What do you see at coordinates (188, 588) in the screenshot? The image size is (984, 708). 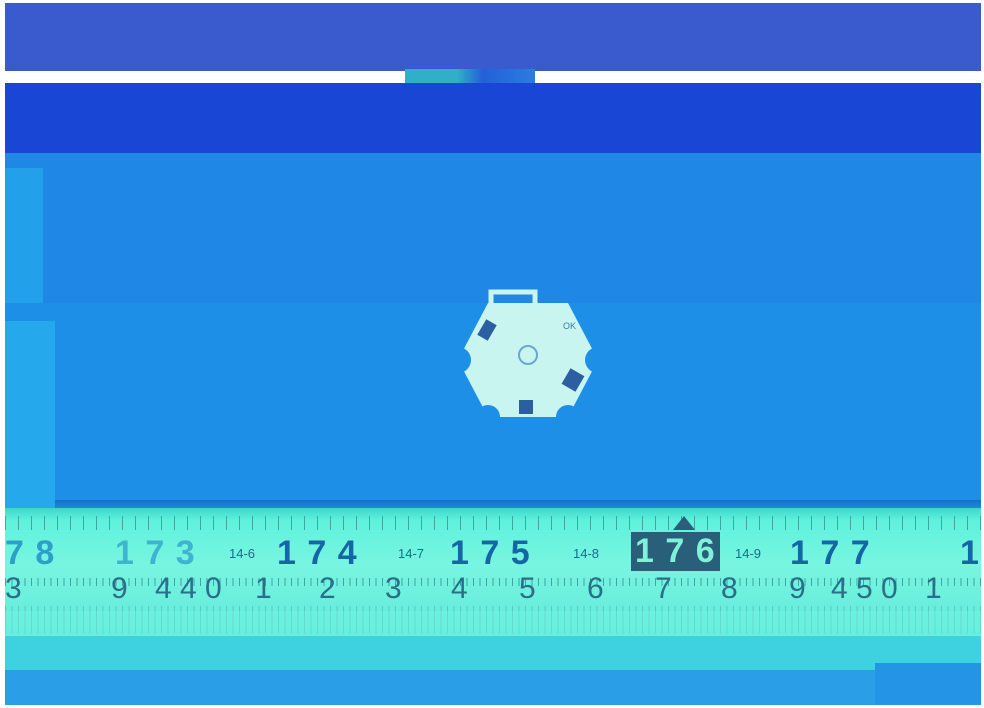 I see `mm-label-2: 4 4 0` at bounding box center [188, 588].